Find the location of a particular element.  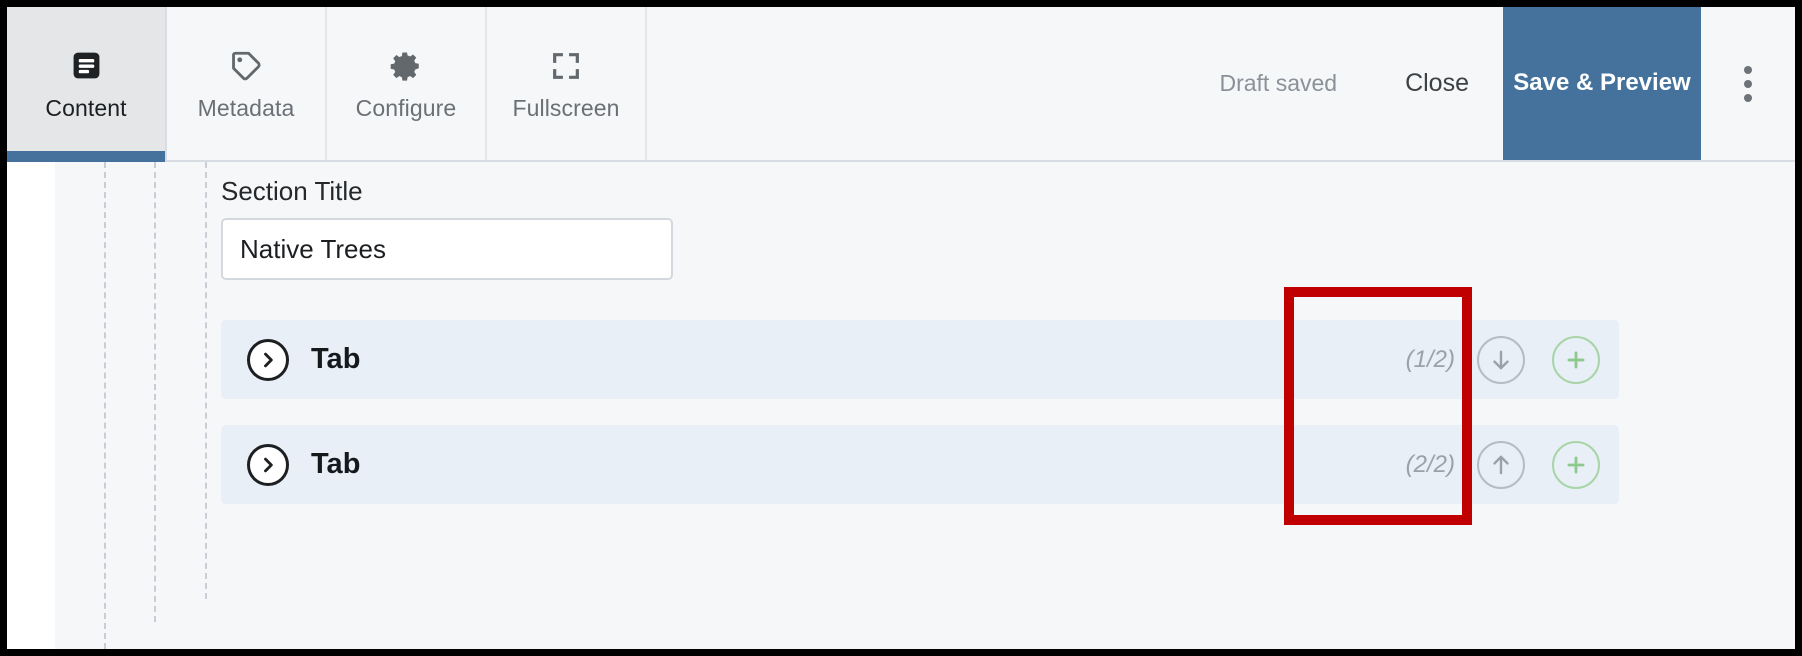

tag-icon is located at coordinates (246, 66).